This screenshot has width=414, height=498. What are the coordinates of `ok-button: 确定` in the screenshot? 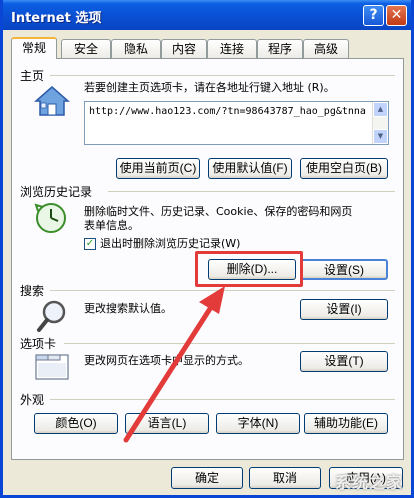 It's located at (207, 478).